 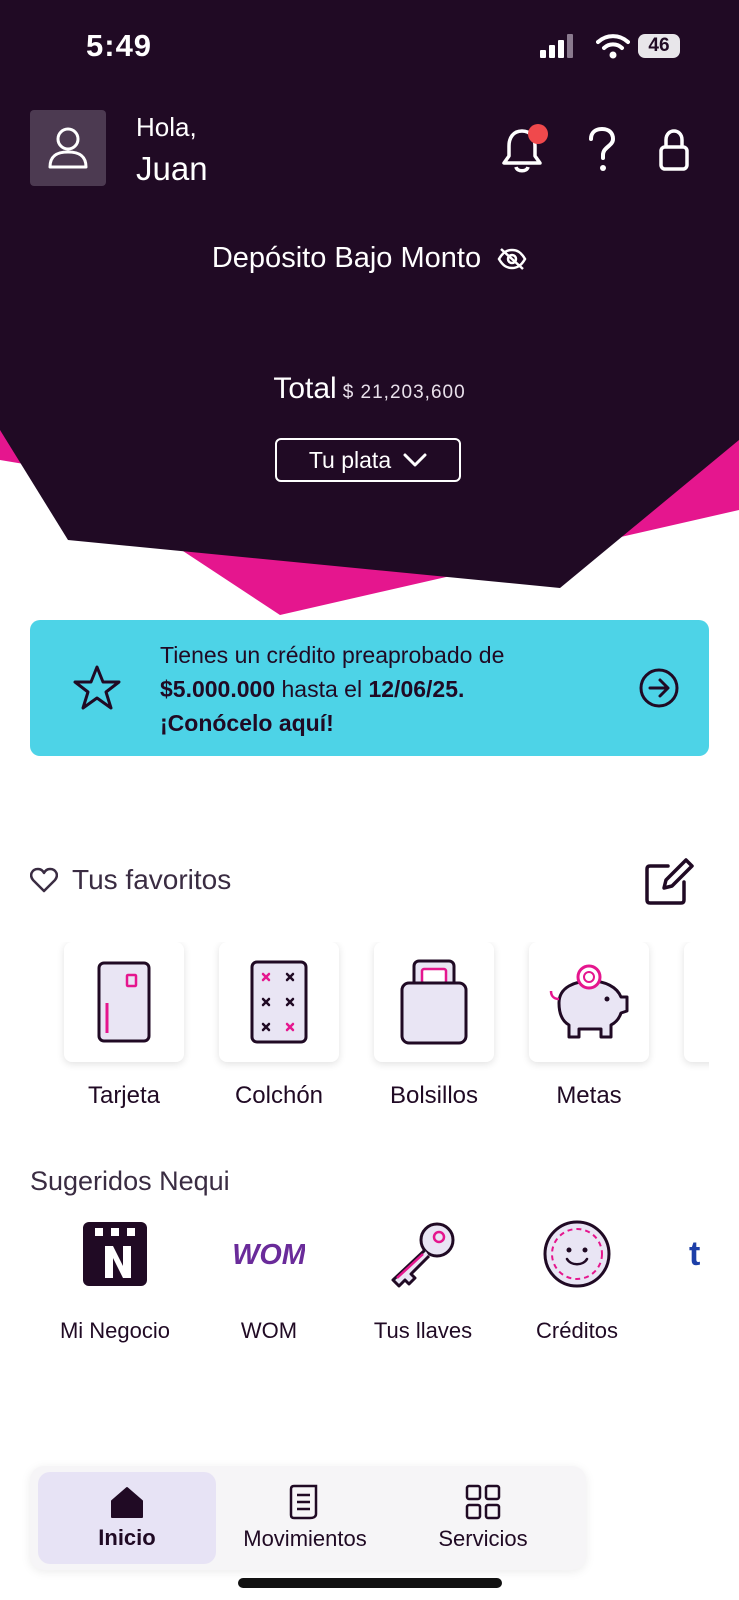 I want to click on favorite-label: Metas, so click(x=589, y=1095).